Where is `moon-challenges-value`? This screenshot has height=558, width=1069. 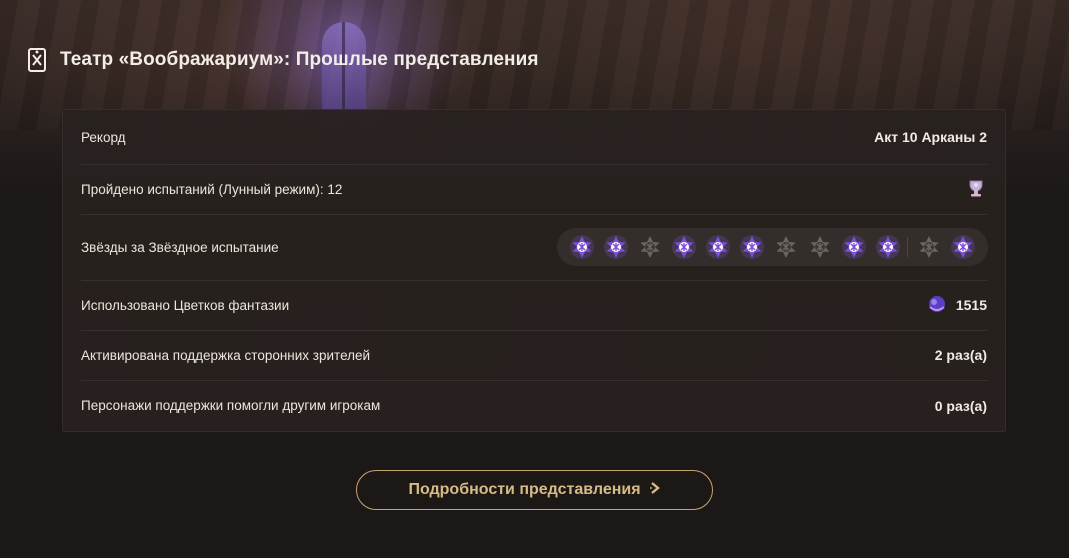
moon-challenges-value is located at coordinates (976, 189).